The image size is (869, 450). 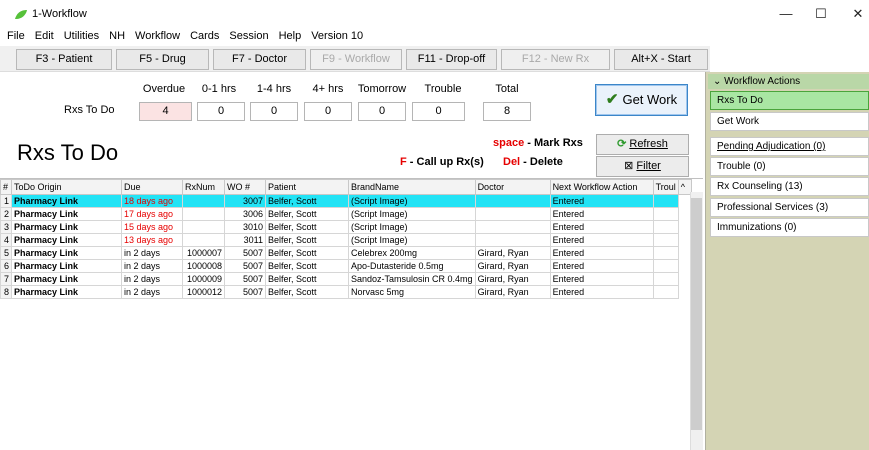 I want to click on panel-item-pending-adjudication: Pending Adjudication (0), so click(x=789, y=146).